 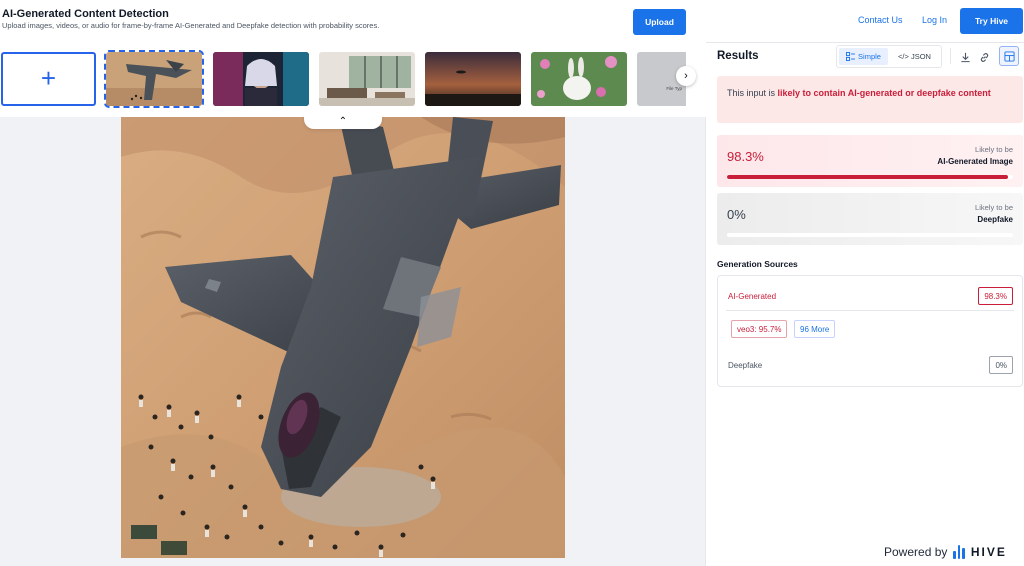 I want to click on ai-generated-score-label: Likely to be AI-Generated Image, so click(x=975, y=156).